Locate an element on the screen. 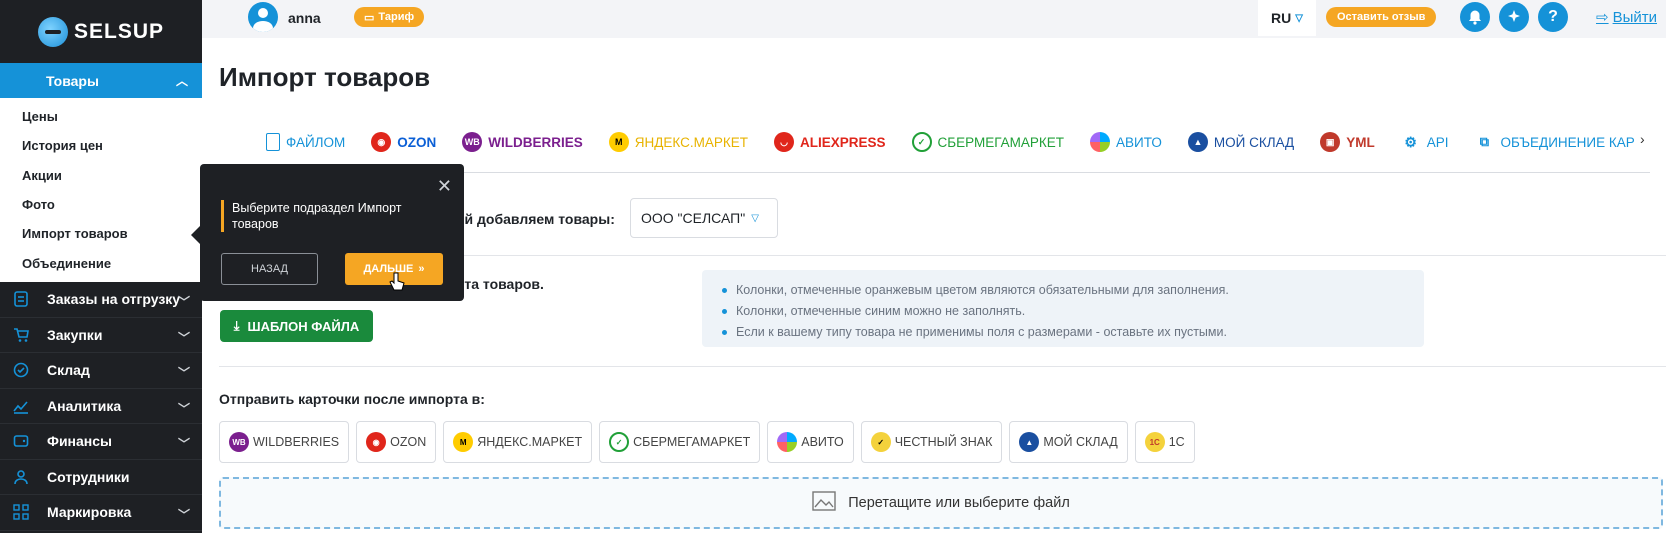 This screenshot has width=1666, height=533. send-target-label: WILDBERRIES is located at coordinates (296, 442).